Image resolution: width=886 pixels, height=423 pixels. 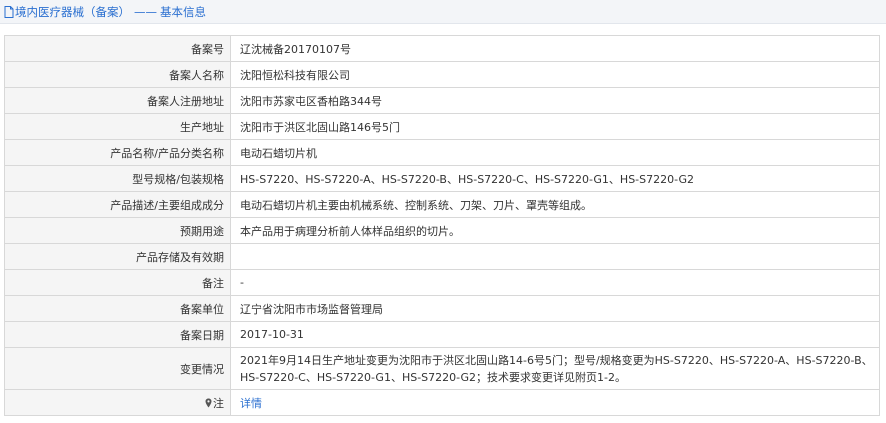 I want to click on table-row: 备案日期 2017-10-31, so click(x=442, y=334).